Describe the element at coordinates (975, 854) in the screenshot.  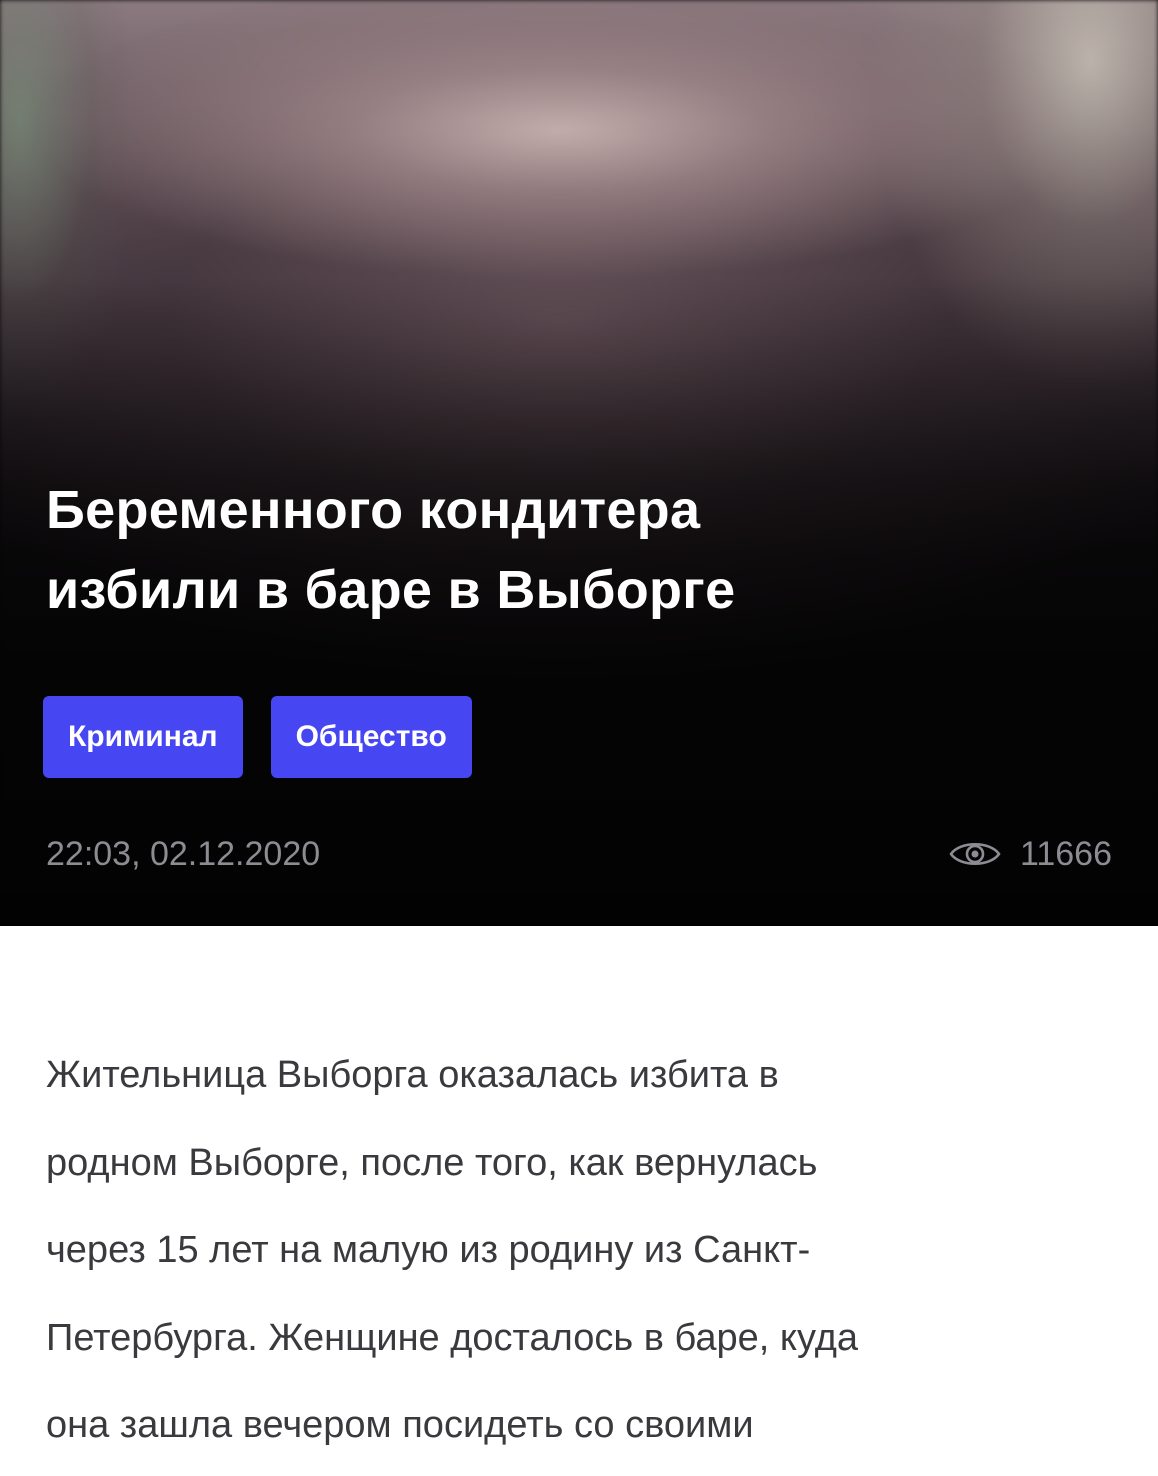
I see `eye-icon` at that location.